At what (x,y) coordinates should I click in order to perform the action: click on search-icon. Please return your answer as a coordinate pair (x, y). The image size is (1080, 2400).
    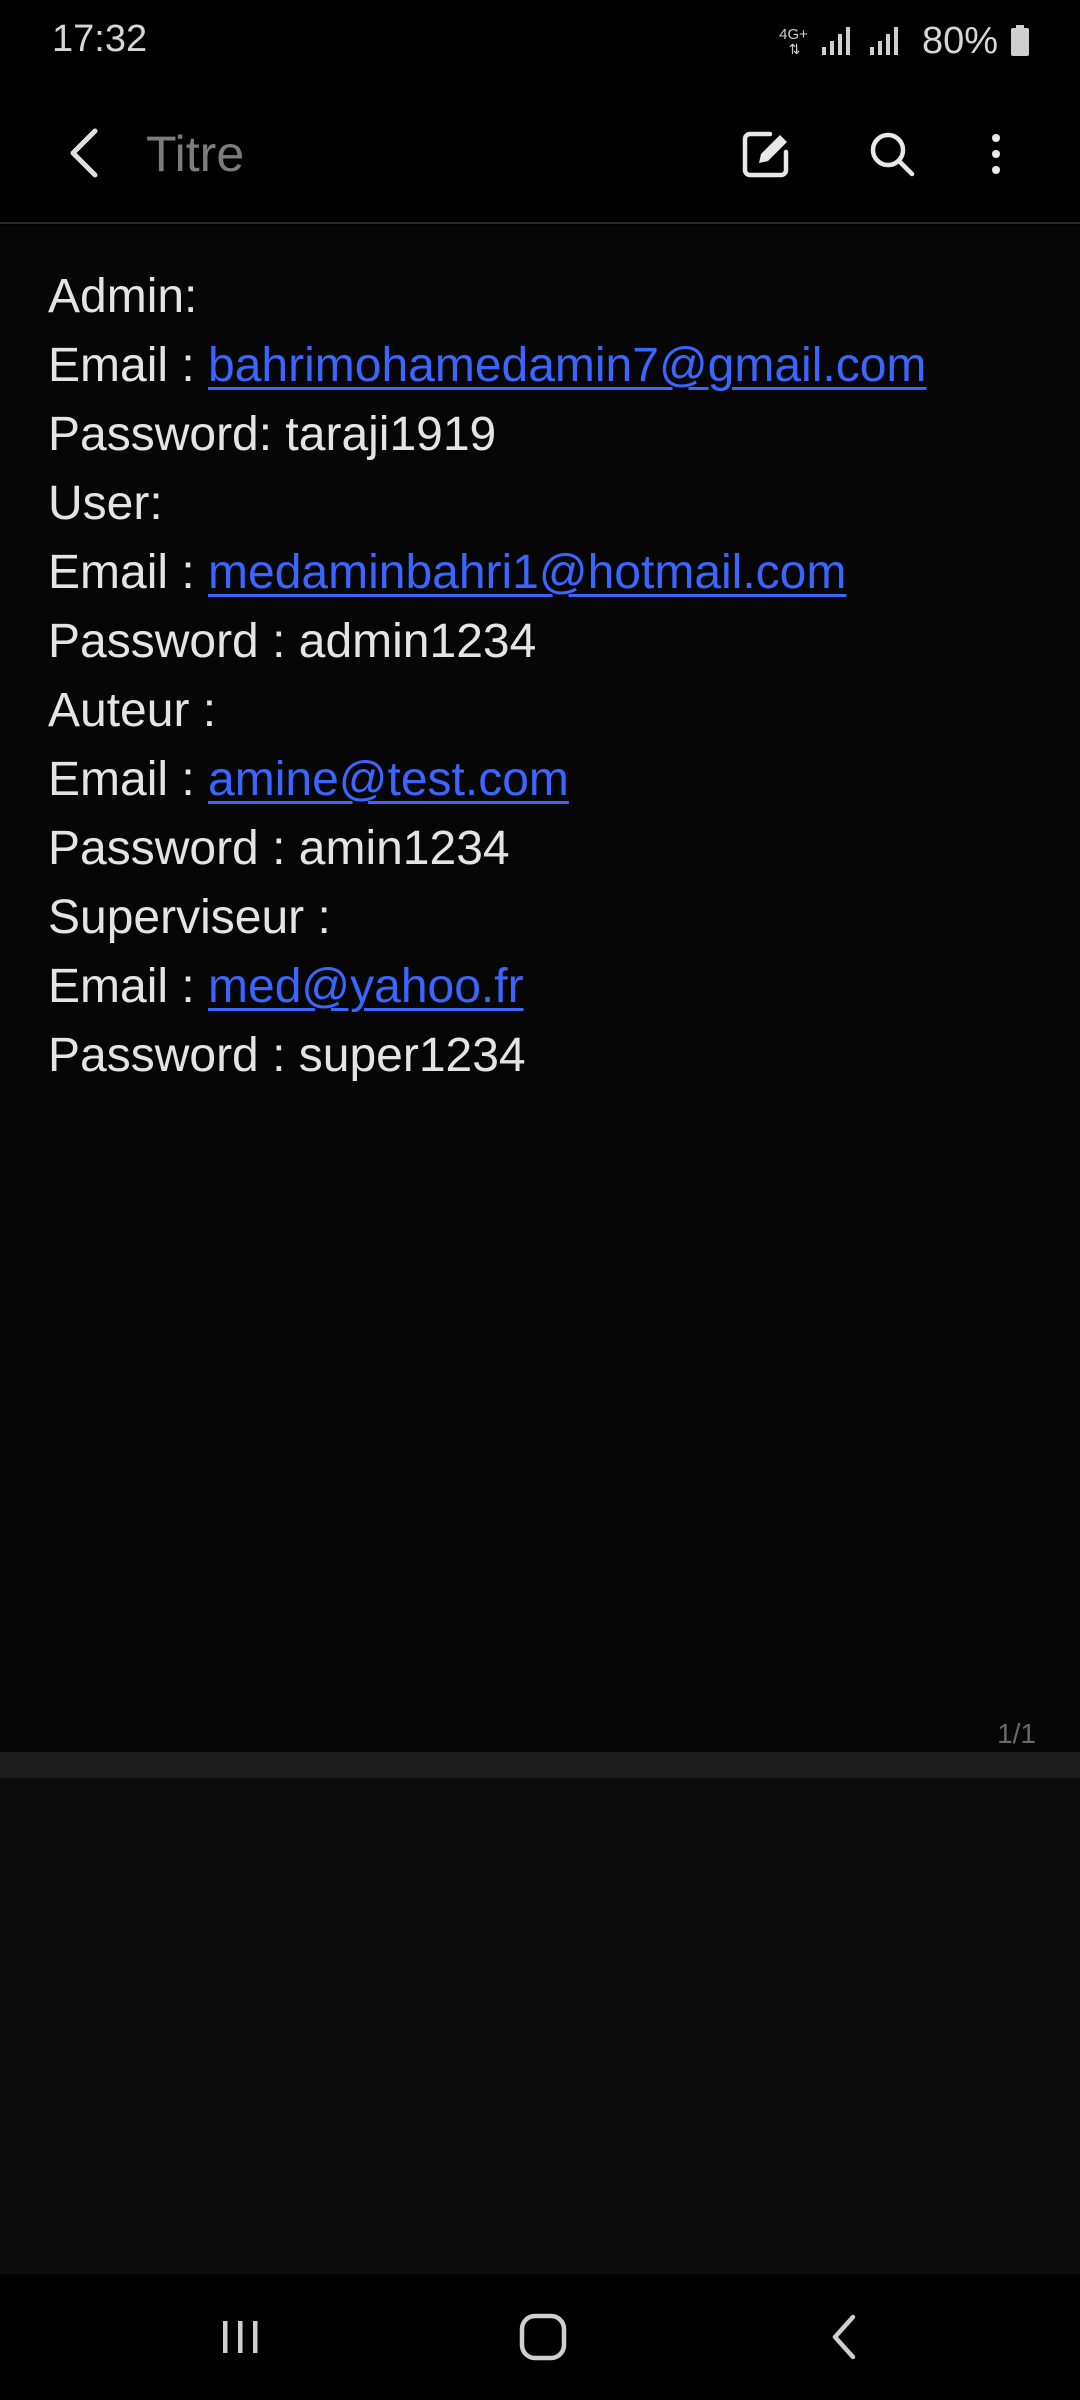
    Looking at the image, I should click on (892, 154).